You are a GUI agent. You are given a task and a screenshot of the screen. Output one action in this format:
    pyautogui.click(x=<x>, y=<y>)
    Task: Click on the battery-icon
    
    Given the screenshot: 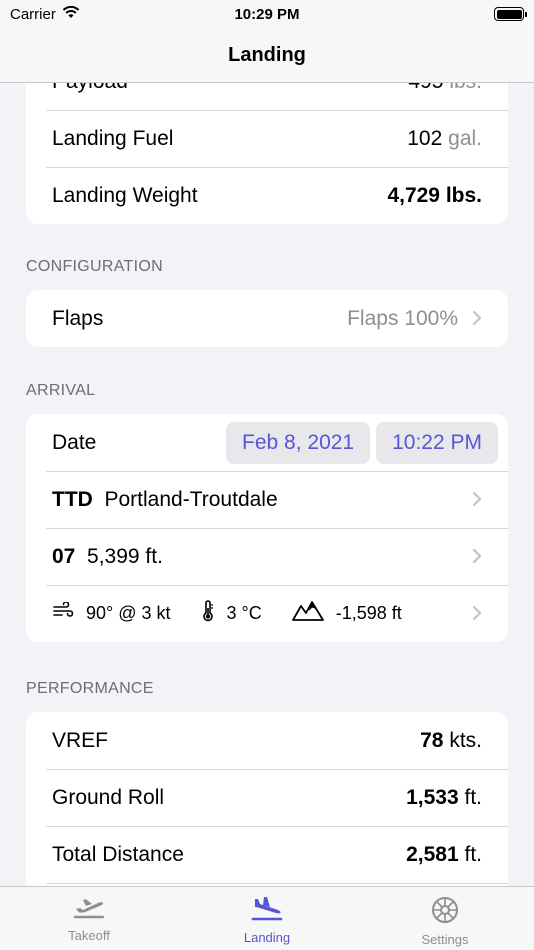 What is the action you would take?
    pyautogui.click(x=510, y=14)
    